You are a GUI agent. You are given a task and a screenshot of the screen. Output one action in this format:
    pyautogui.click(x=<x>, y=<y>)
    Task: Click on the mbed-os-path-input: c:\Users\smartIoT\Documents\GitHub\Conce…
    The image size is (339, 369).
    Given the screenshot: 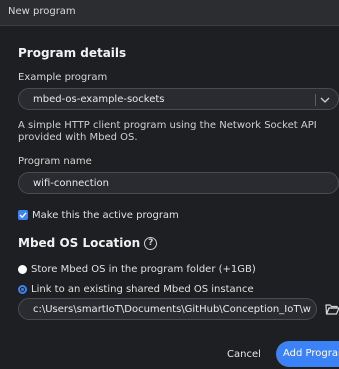 What is the action you would take?
    pyautogui.click(x=167, y=309)
    